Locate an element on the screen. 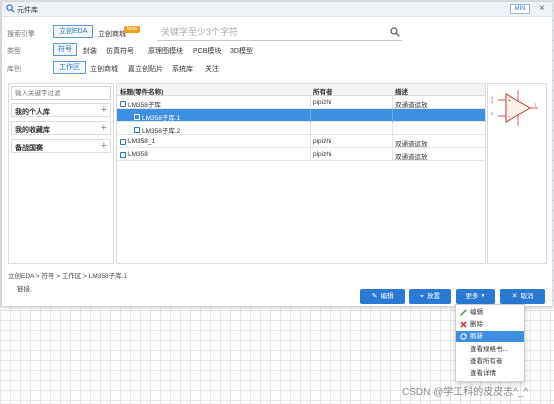 This screenshot has height=404, width=554. column-header-title: 标题(零件名称) is located at coordinates (141, 91).